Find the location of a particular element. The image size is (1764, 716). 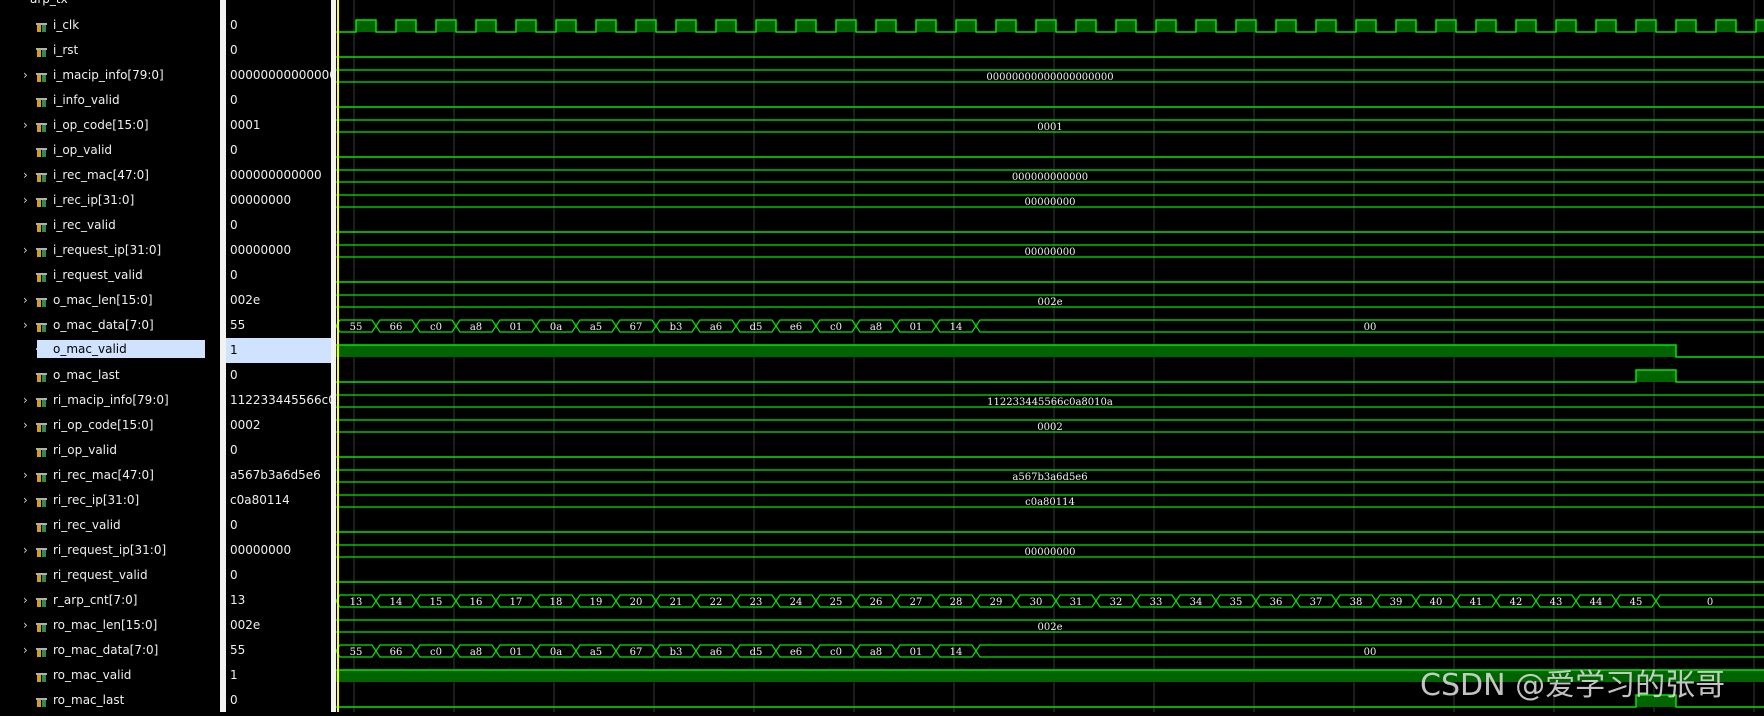

bus-value-label: 0 is located at coordinates (1710, 602).